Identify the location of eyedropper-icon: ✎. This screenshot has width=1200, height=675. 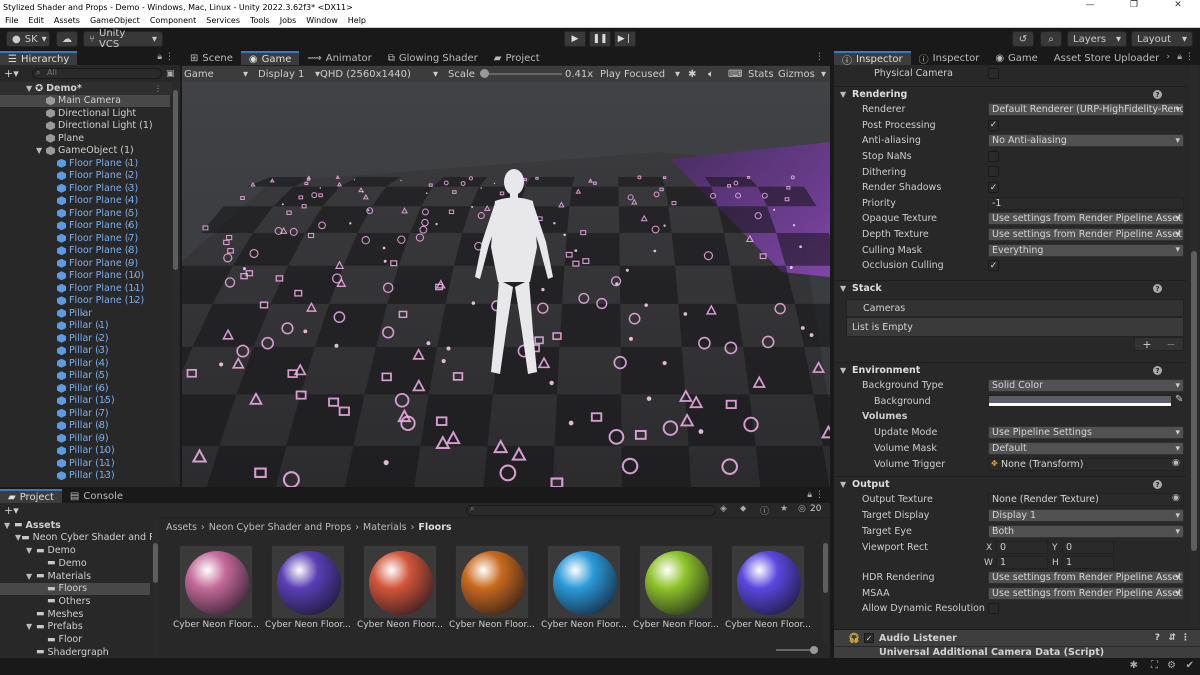
(1179, 399).